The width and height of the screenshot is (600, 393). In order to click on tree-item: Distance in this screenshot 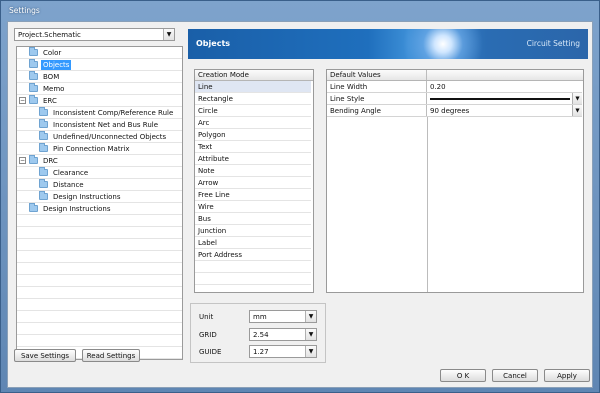, I will do `click(99, 185)`.